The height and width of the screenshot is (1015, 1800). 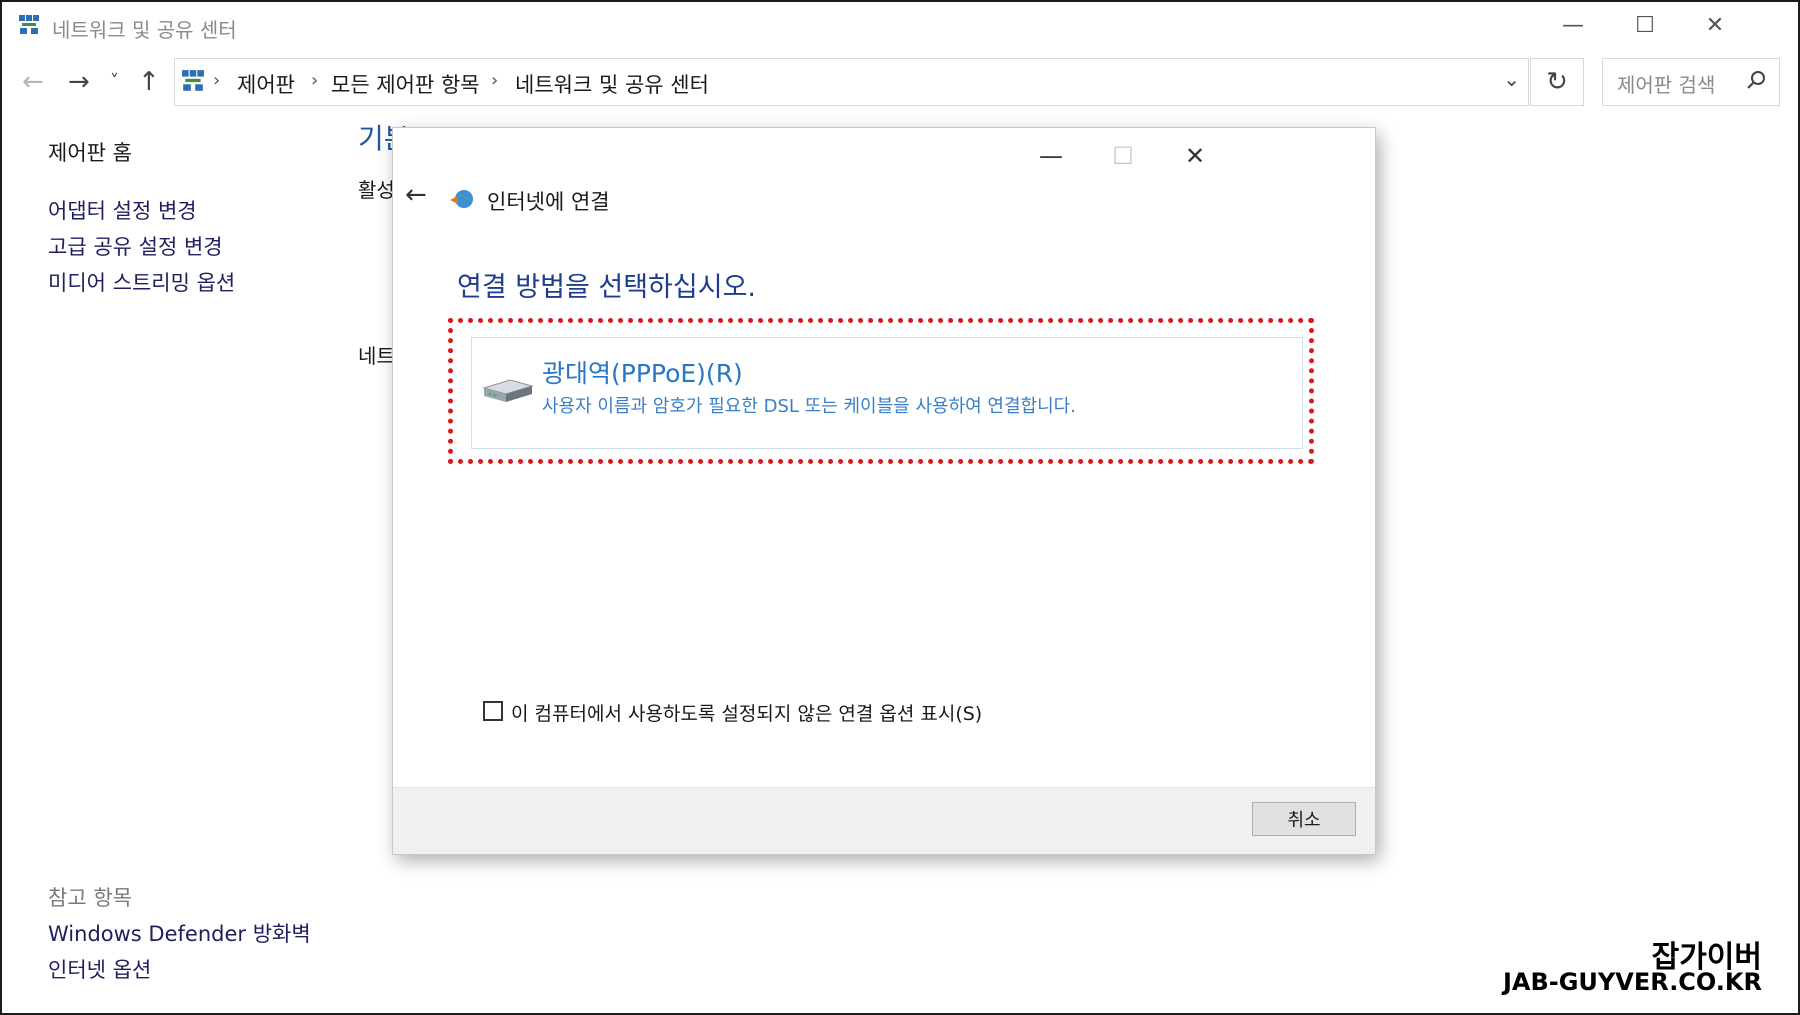 What do you see at coordinates (606, 287) in the screenshot?
I see `dialog-heading: 연결 방법을 선택하십시오.` at bounding box center [606, 287].